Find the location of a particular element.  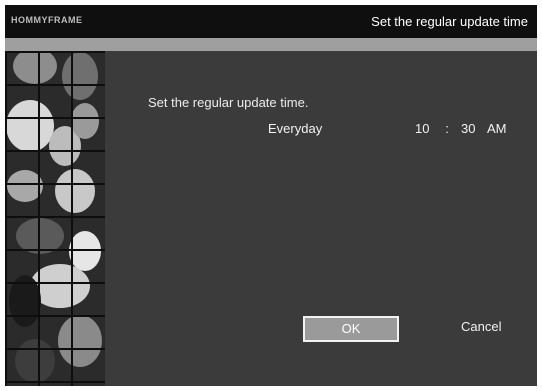

instruction-text: Set the regular update time. is located at coordinates (228, 102).